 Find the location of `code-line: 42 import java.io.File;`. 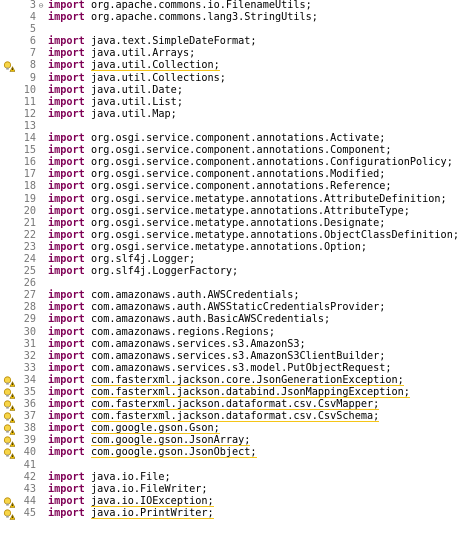

code-line: 42 import java.io.File; is located at coordinates (237, 478).